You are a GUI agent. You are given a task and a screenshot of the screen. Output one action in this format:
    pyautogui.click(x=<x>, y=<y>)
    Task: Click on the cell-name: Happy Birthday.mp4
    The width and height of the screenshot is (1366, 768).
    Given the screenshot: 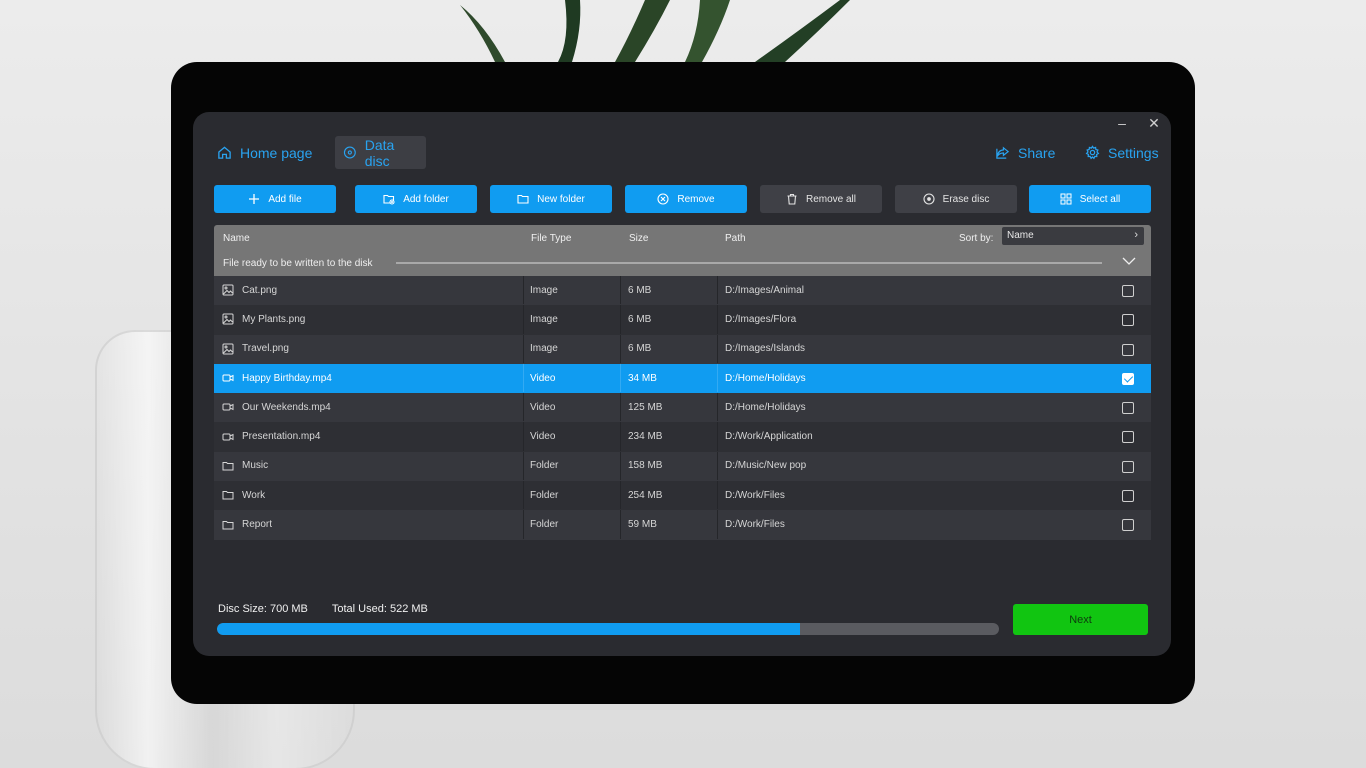 What is the action you would take?
    pyautogui.click(x=277, y=378)
    